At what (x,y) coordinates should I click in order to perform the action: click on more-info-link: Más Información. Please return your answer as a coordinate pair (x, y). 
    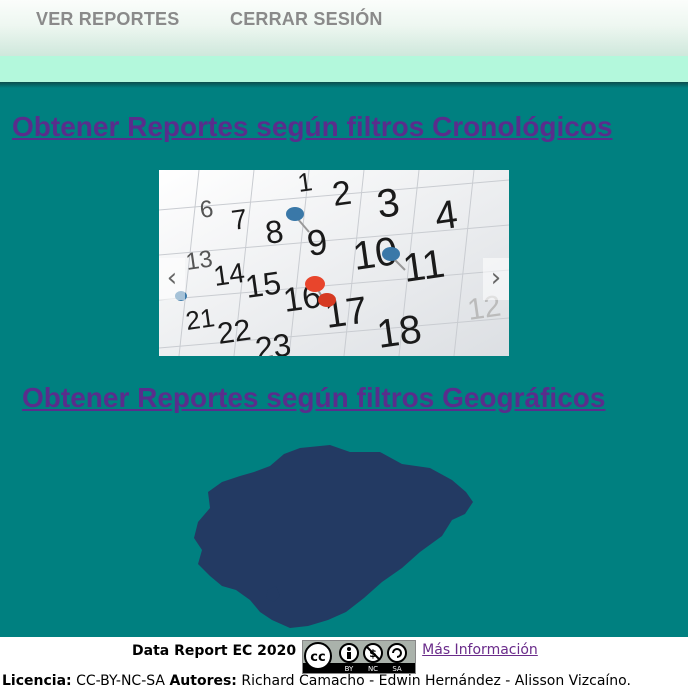
    Looking at the image, I should click on (480, 650).